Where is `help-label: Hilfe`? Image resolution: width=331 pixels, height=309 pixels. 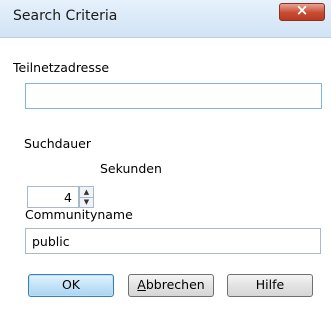
help-label: Hilfe is located at coordinates (270, 284).